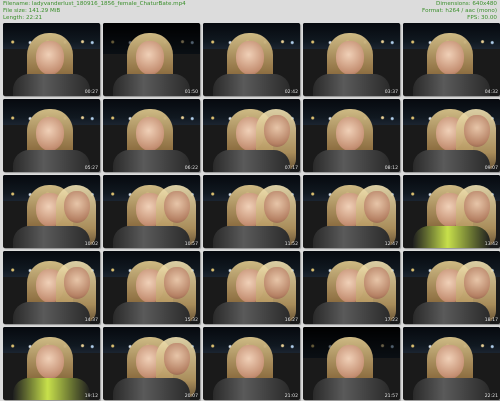  Describe the element at coordinates (191, 320) in the screenshot. I see `timestamp-label: 15:32` at that location.